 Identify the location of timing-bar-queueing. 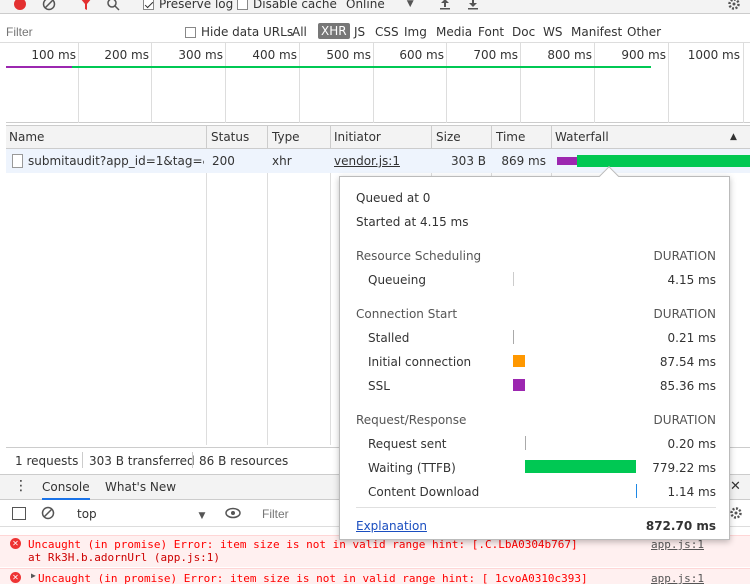
(513, 279).